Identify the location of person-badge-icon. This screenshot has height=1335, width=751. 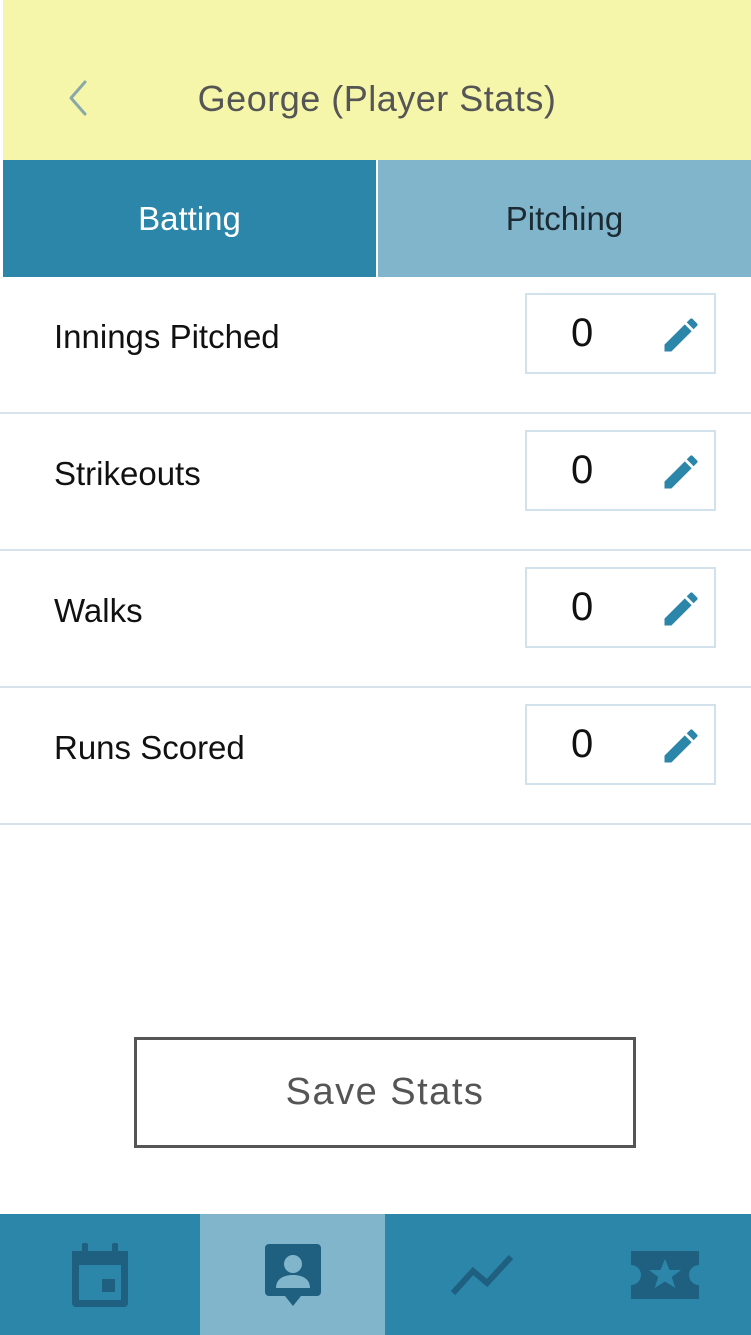
(292, 1274).